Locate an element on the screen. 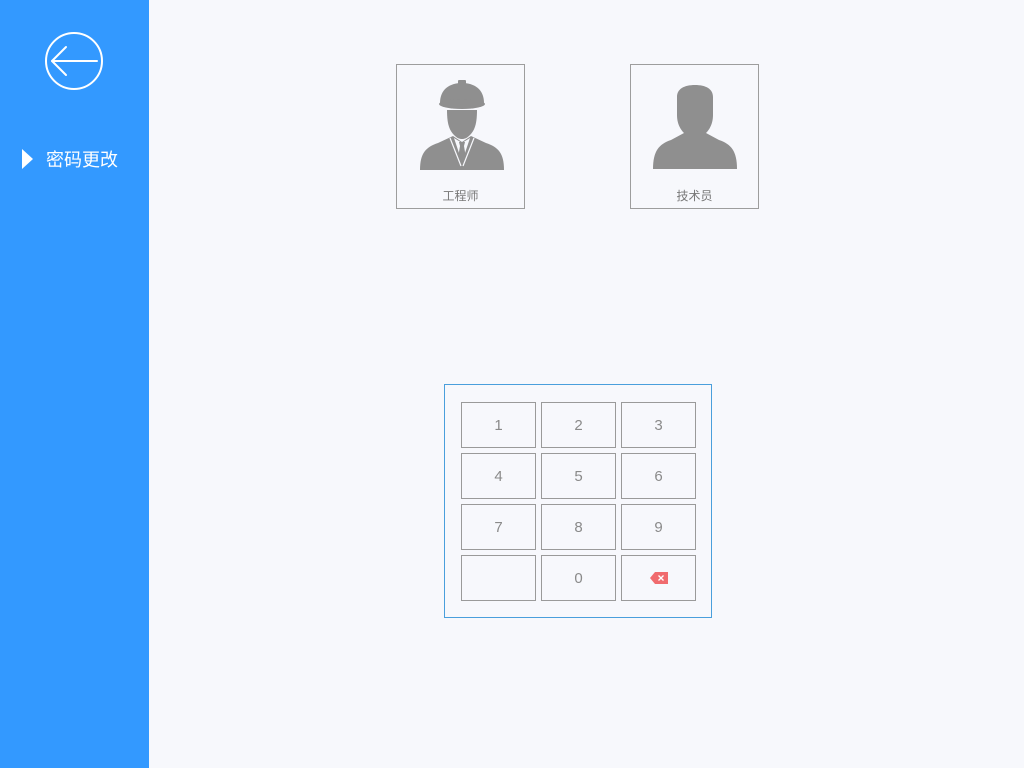  backspace-button is located at coordinates (658, 578).